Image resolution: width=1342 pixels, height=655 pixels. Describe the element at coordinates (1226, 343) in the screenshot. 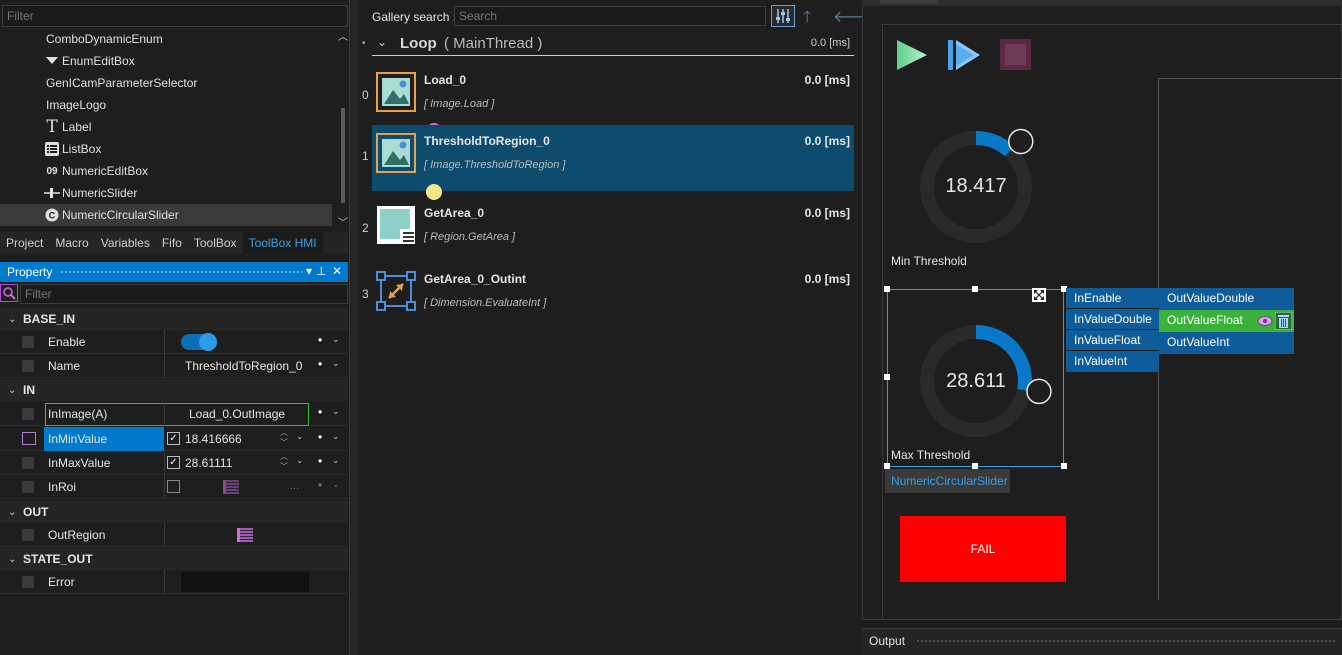

I see `pin-out-value-int: OutValueInt` at that location.